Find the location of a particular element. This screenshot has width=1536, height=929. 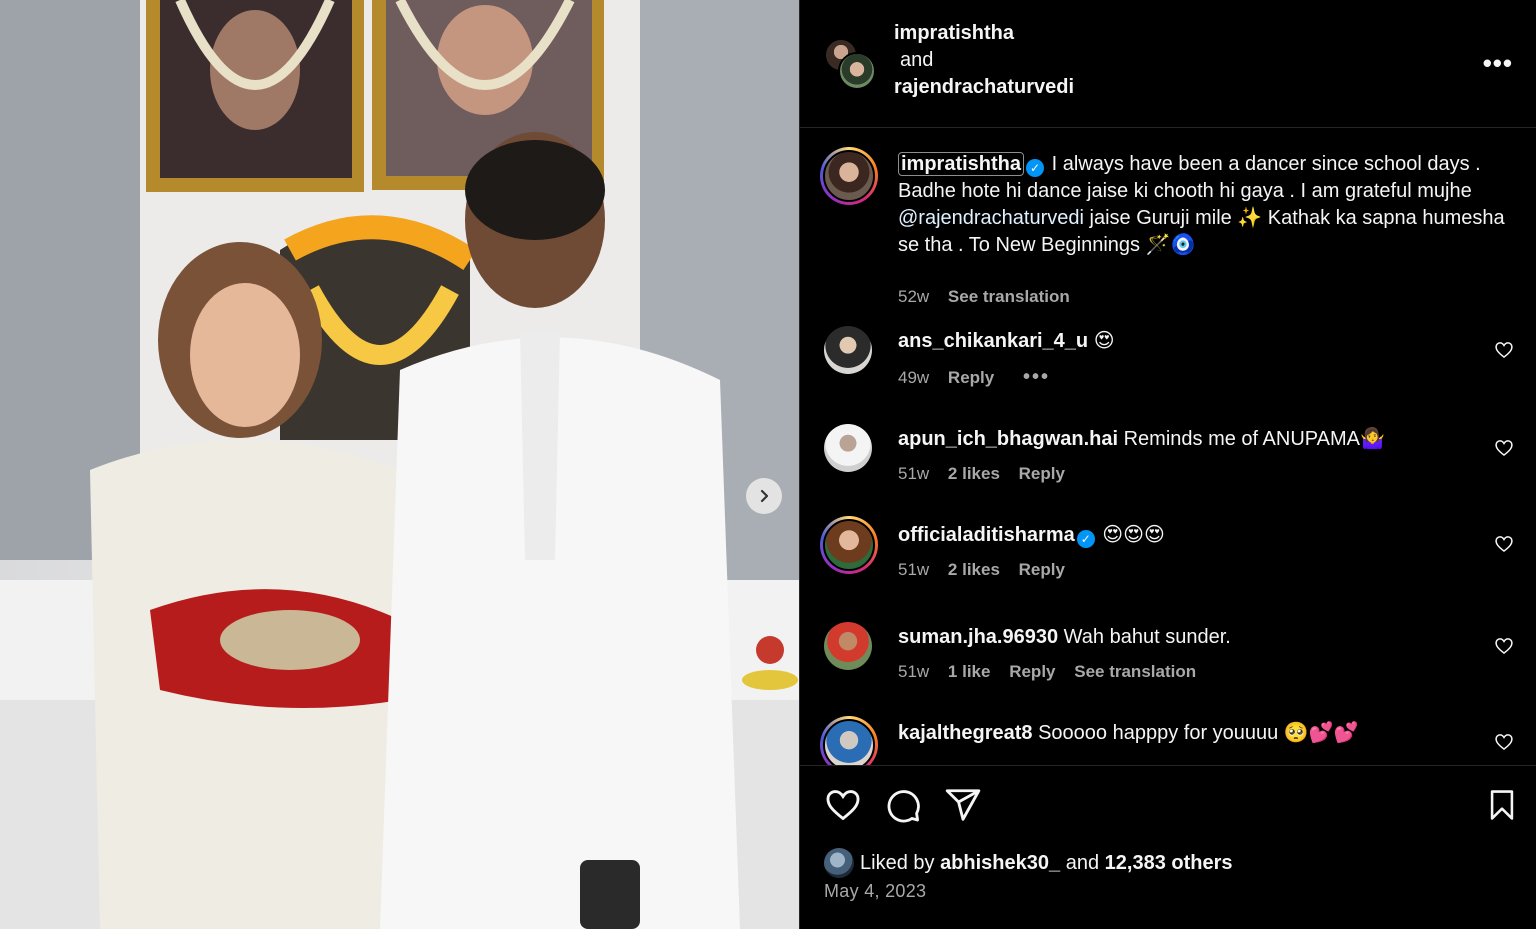

comment-username: kajalthegreat8 is located at coordinates (965, 733).